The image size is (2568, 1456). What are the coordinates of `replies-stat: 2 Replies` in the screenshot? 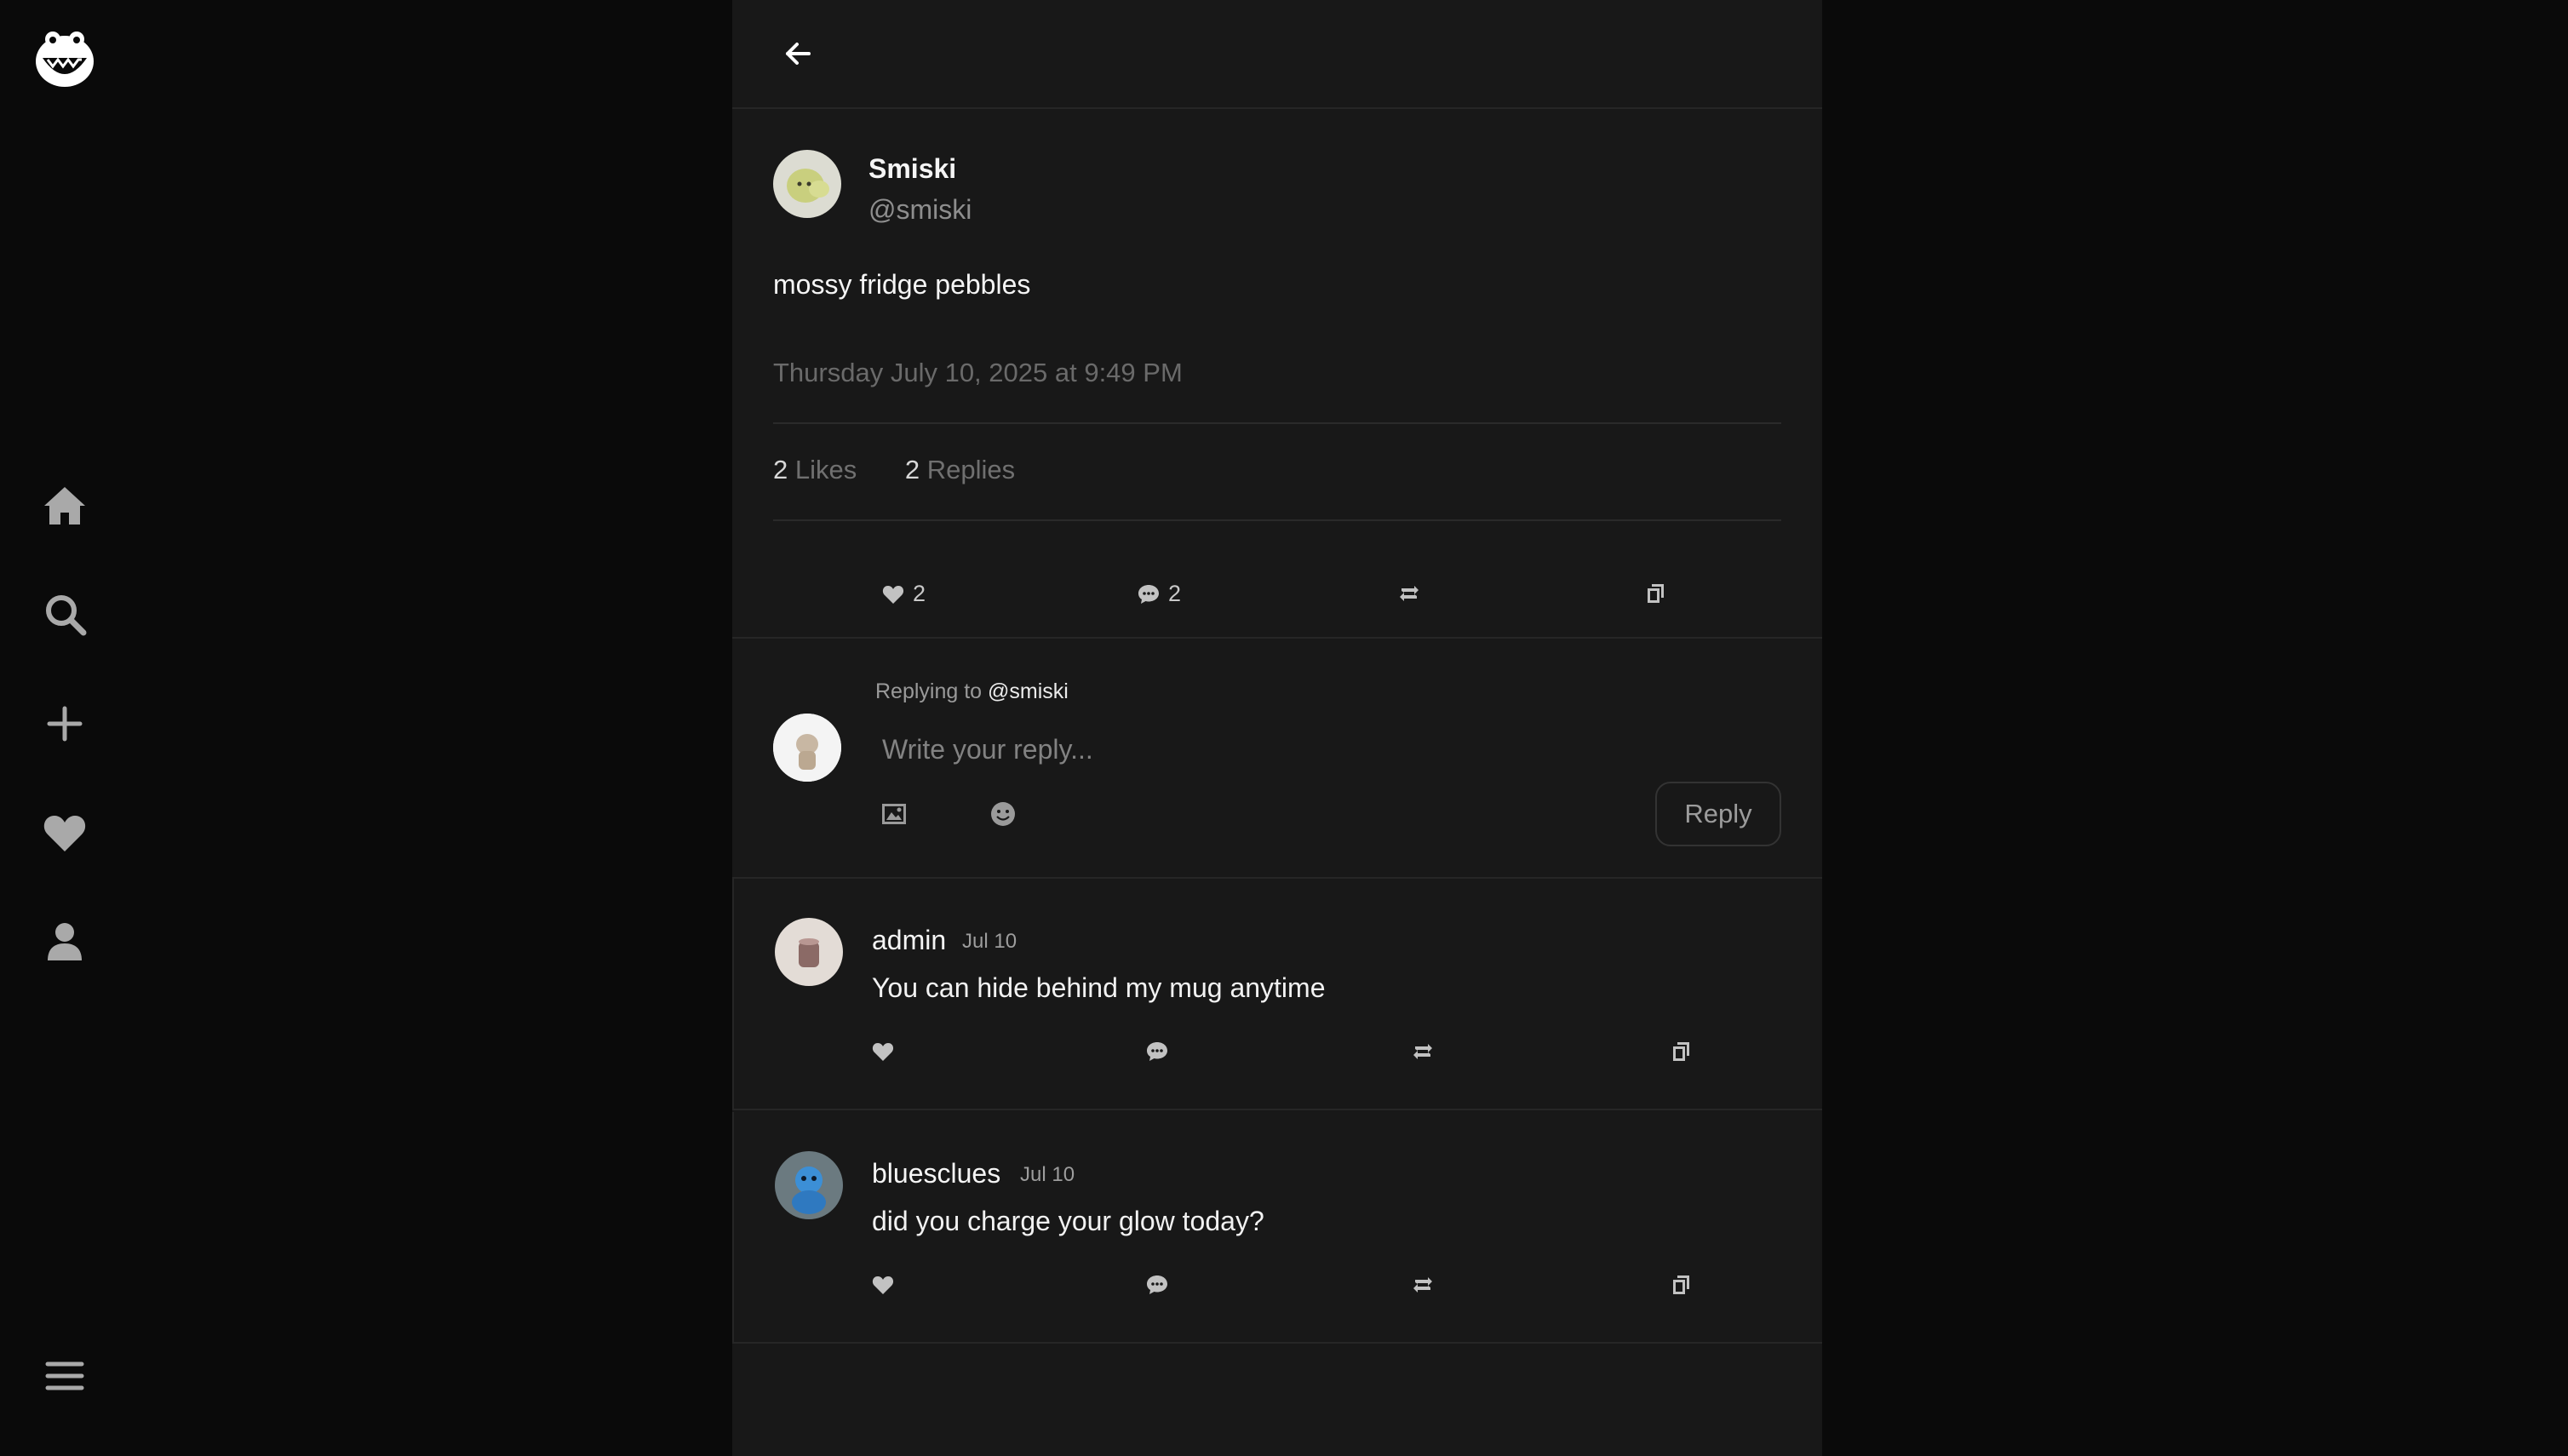 It's located at (960, 470).